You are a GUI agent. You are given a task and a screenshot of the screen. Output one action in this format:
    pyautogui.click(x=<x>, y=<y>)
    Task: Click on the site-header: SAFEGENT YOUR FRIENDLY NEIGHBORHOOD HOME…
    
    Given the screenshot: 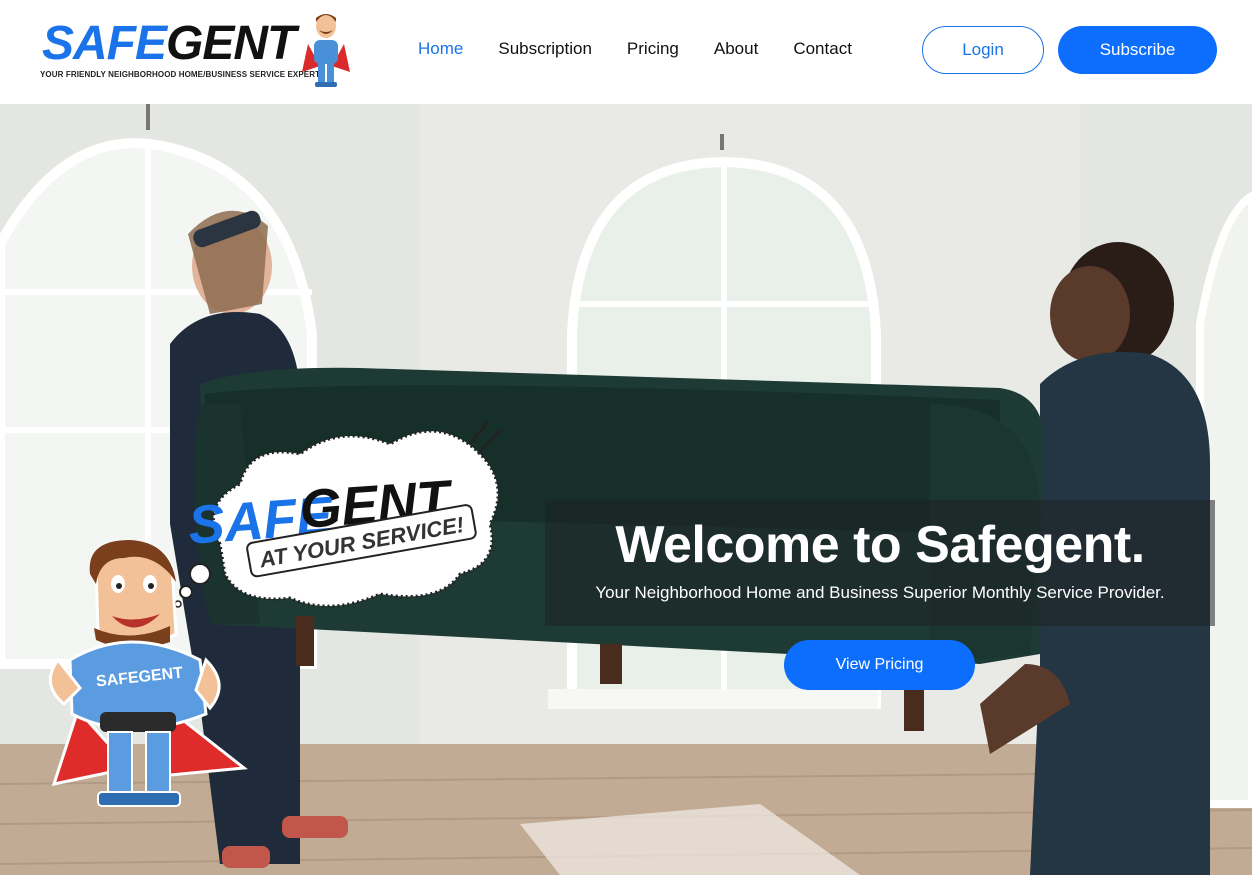 What is the action you would take?
    pyautogui.click(x=626, y=52)
    